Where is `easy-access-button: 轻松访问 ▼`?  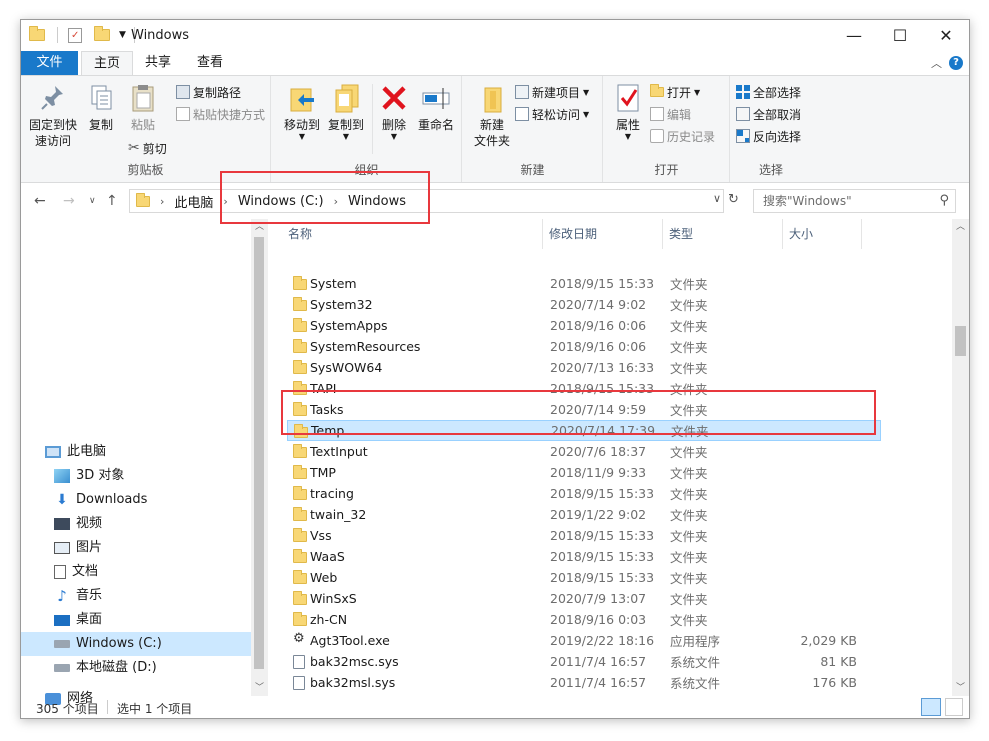 easy-access-button: 轻松访问 ▼ is located at coordinates (552, 114).